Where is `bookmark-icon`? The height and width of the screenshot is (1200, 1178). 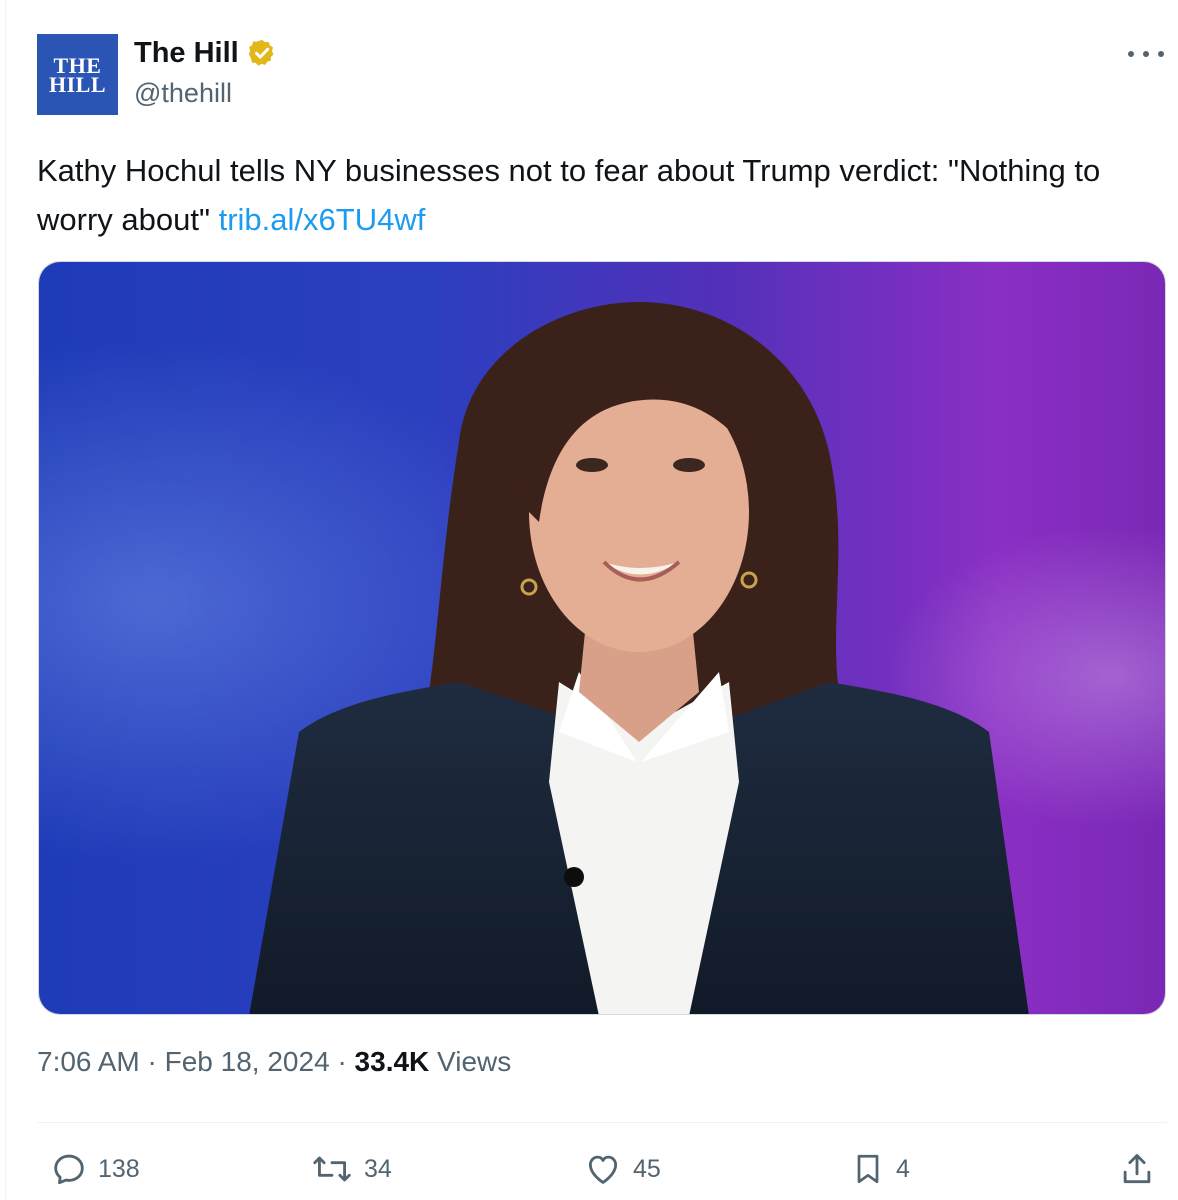
bookmark-icon is located at coordinates (868, 1169).